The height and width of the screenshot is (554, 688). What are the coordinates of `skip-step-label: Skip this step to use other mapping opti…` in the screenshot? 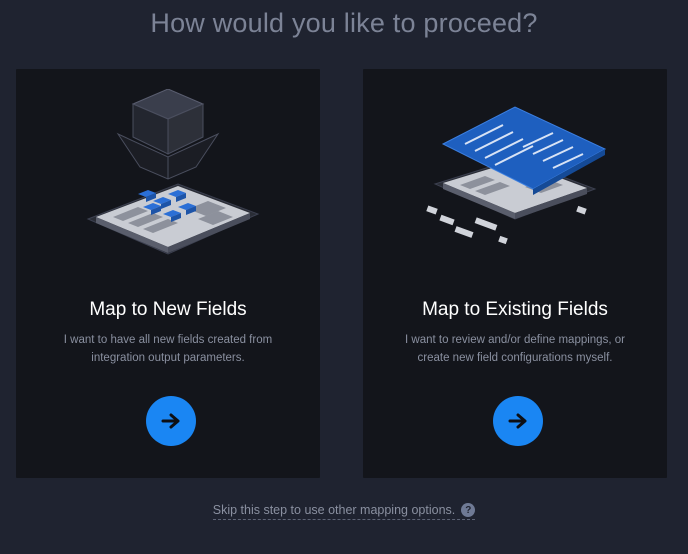 It's located at (334, 510).